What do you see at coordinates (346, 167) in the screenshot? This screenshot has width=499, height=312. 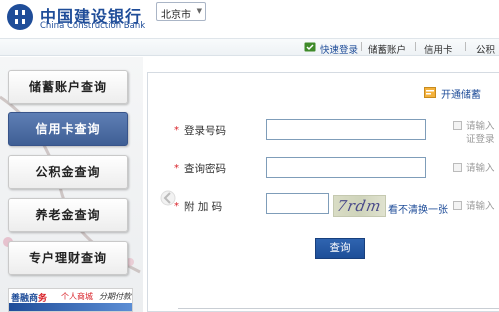 I see `password-input` at bounding box center [346, 167].